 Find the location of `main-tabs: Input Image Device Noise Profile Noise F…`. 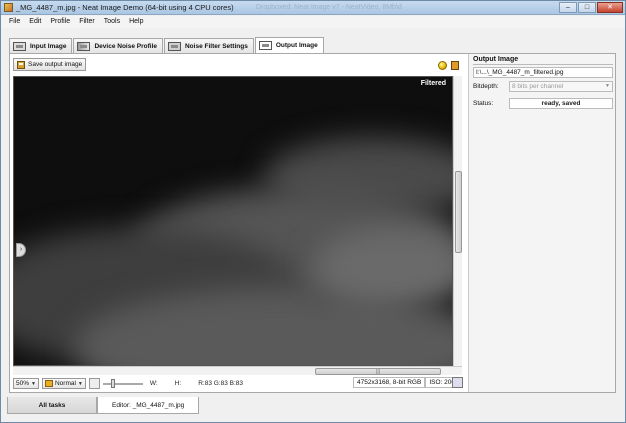

main-tabs: Input Image Device Noise Profile Noise F… is located at coordinates (167, 45).